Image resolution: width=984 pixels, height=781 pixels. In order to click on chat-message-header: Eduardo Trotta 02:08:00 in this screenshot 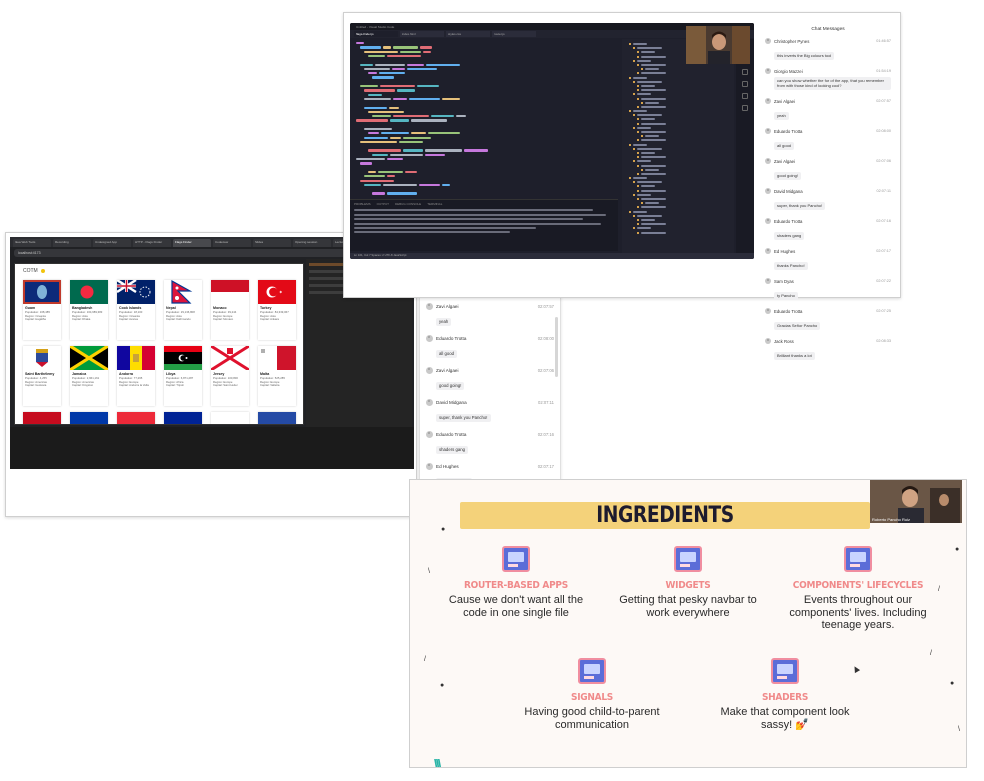, I will do `click(828, 131)`.